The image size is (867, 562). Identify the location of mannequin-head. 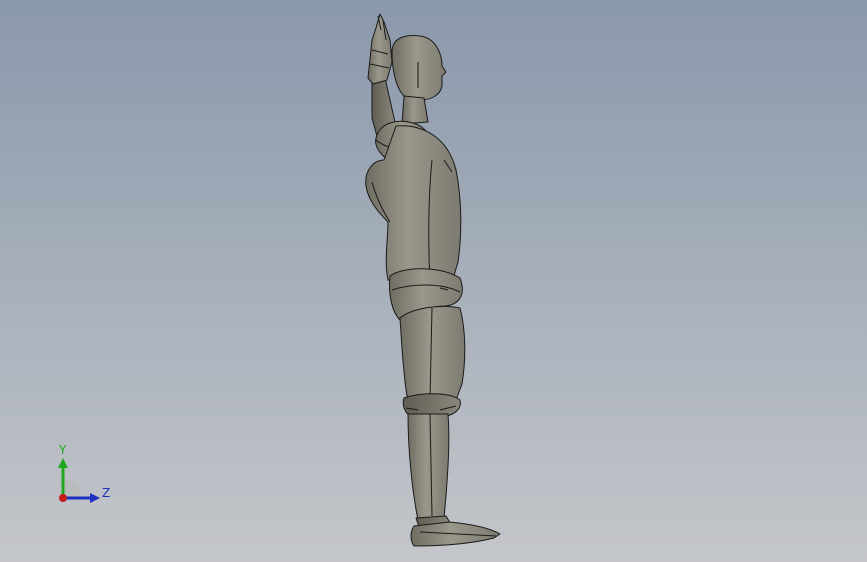
(419, 70).